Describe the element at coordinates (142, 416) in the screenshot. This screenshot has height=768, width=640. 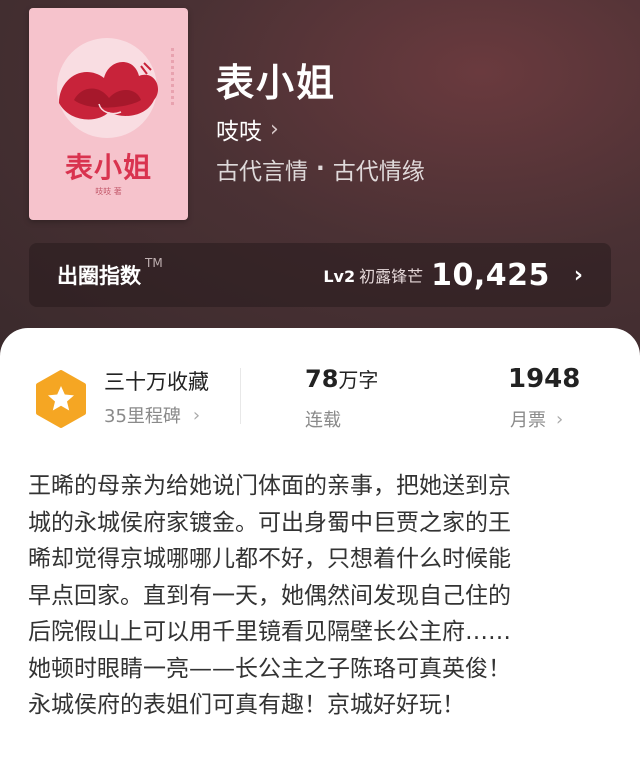
I see `milestones-label: 35里程碑` at that location.